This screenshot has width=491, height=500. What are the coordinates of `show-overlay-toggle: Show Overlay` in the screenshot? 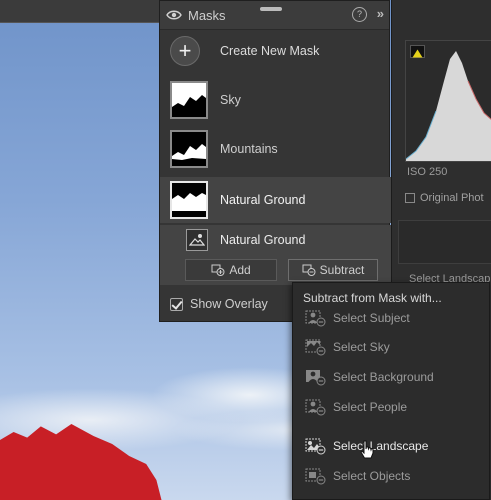 It's located at (219, 304).